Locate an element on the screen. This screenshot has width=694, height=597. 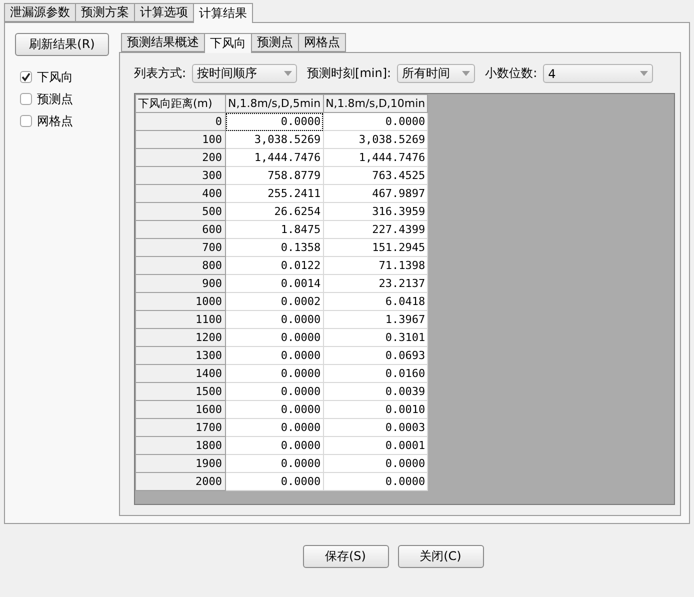
row-header: 1400 is located at coordinates (181, 373).